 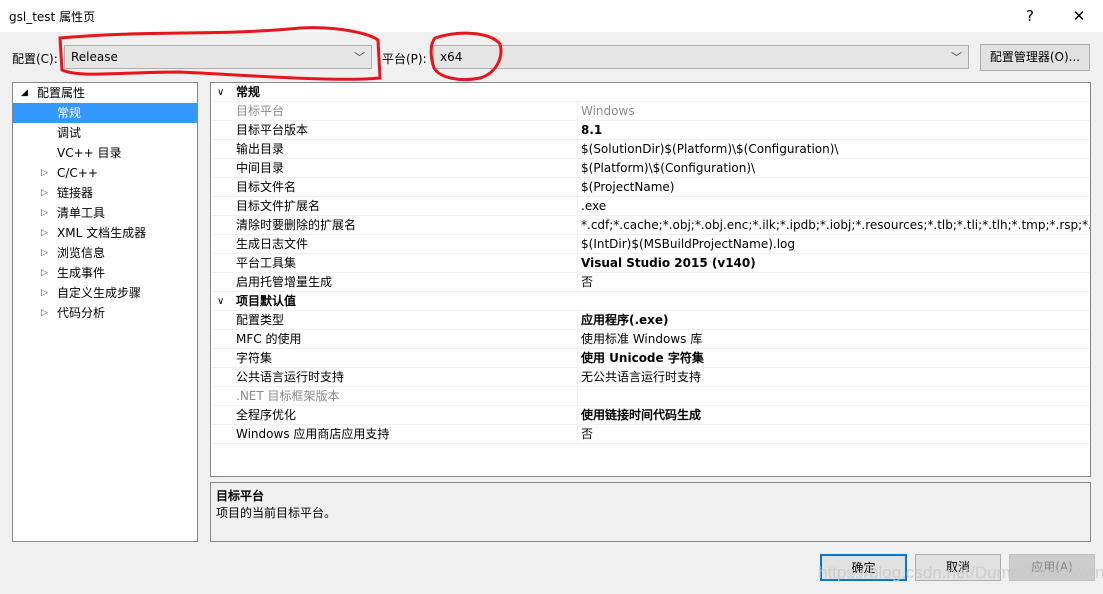 I want to click on property-name: 生成日志文件, so click(x=407, y=244).